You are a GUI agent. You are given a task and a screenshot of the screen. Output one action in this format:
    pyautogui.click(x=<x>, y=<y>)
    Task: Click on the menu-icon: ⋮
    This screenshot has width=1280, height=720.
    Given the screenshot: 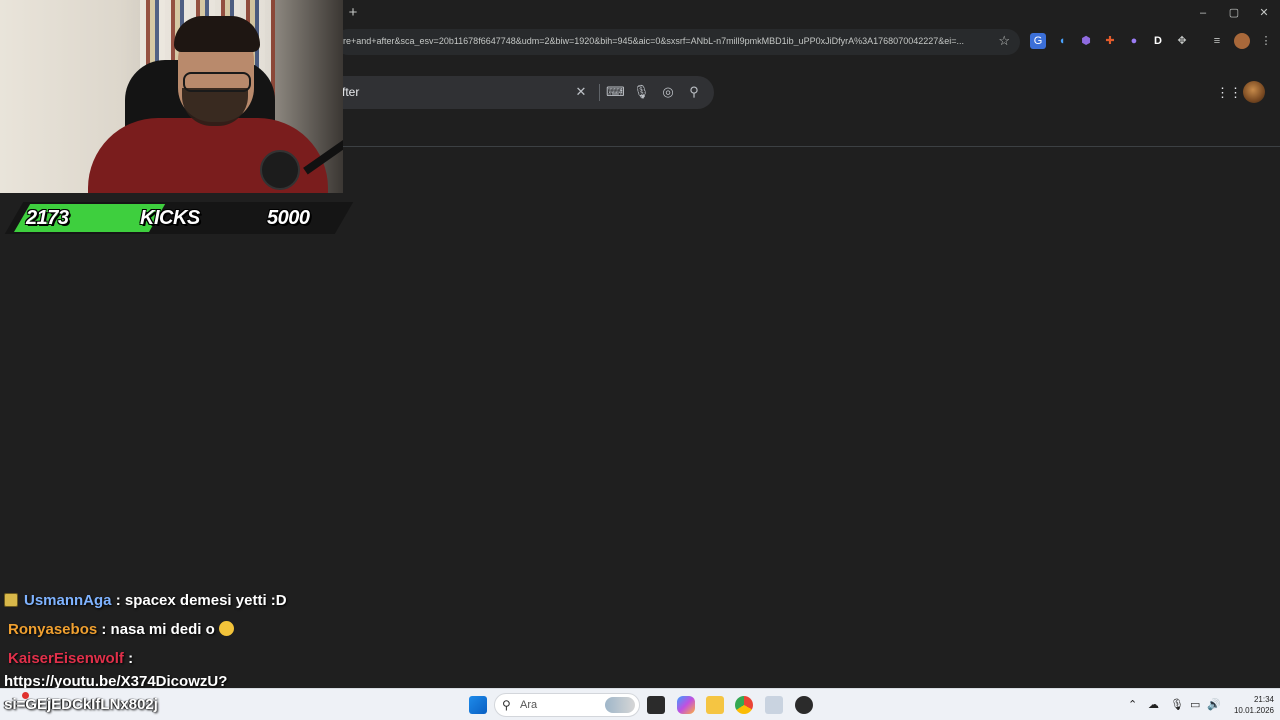 What is the action you would take?
    pyautogui.click(x=1266, y=41)
    